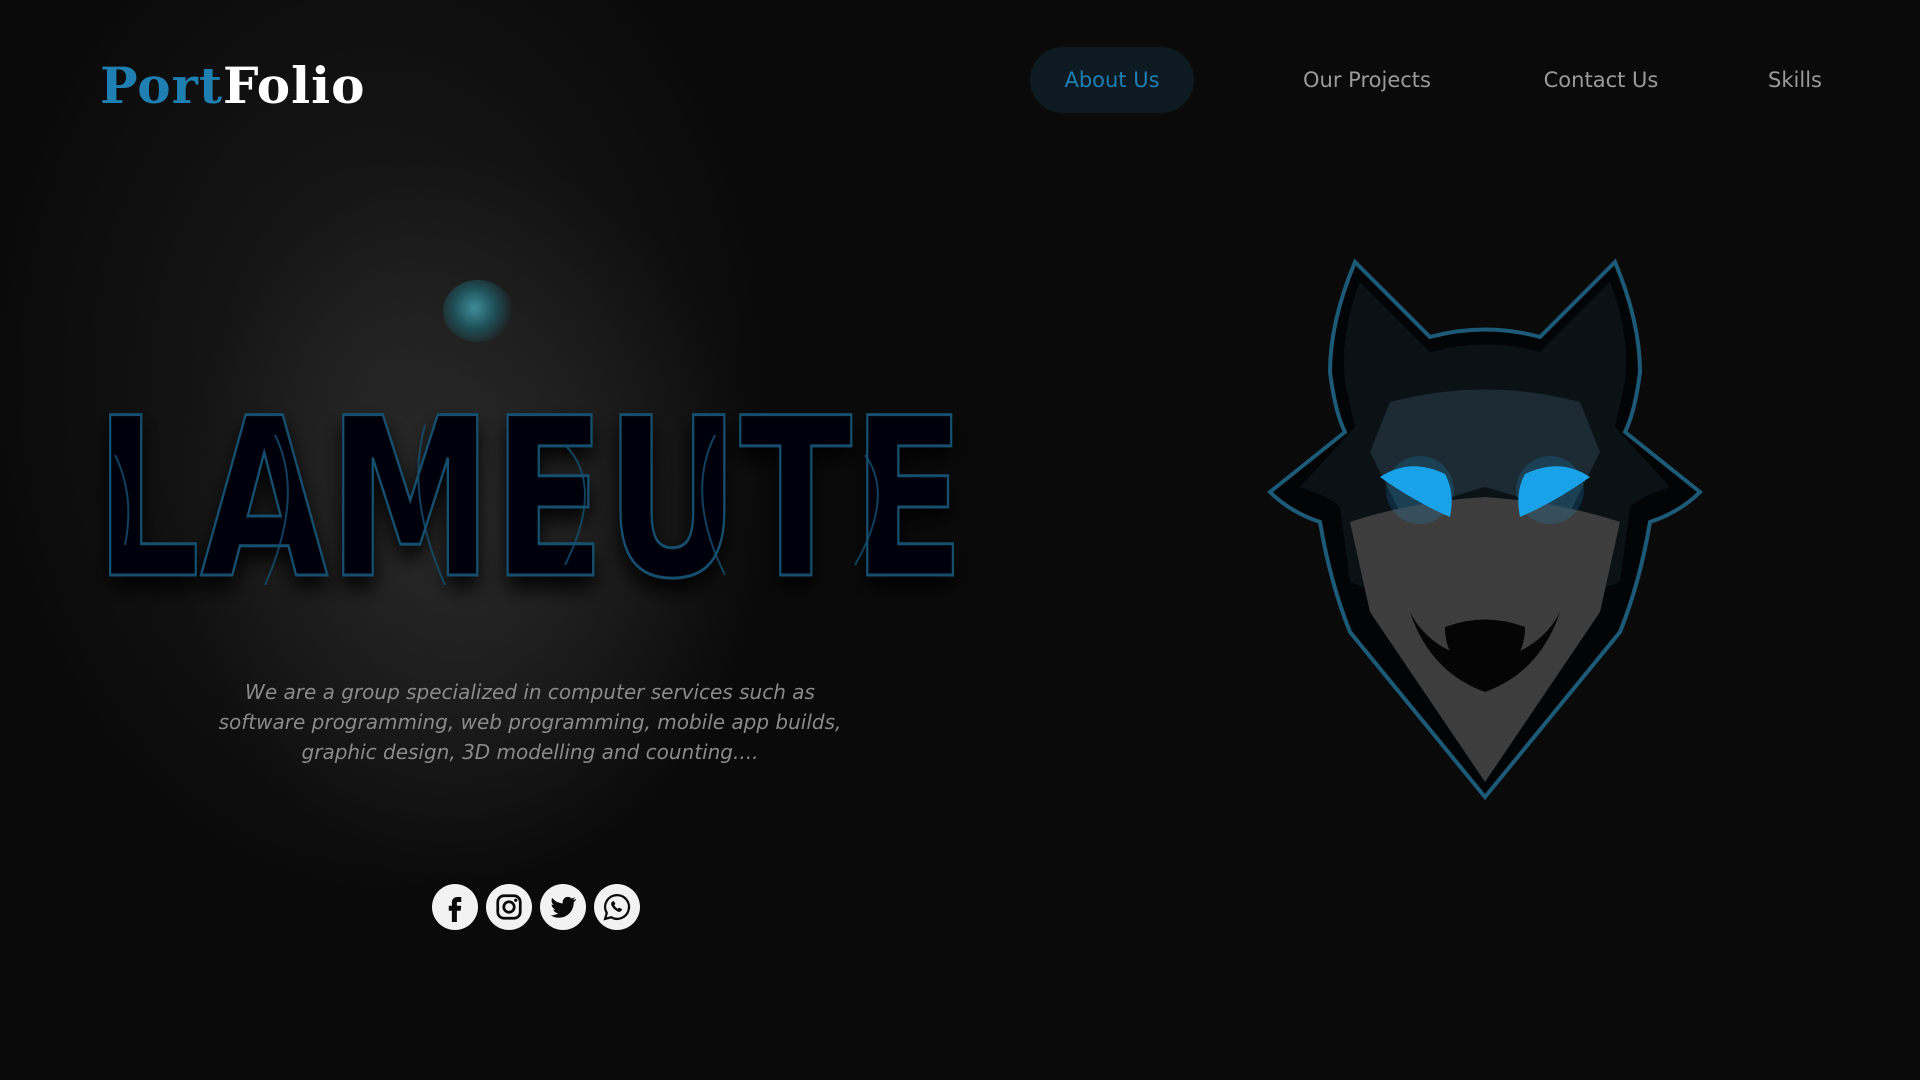 Image resolution: width=1920 pixels, height=1080 pixels. I want to click on facebook-link, so click(455, 907).